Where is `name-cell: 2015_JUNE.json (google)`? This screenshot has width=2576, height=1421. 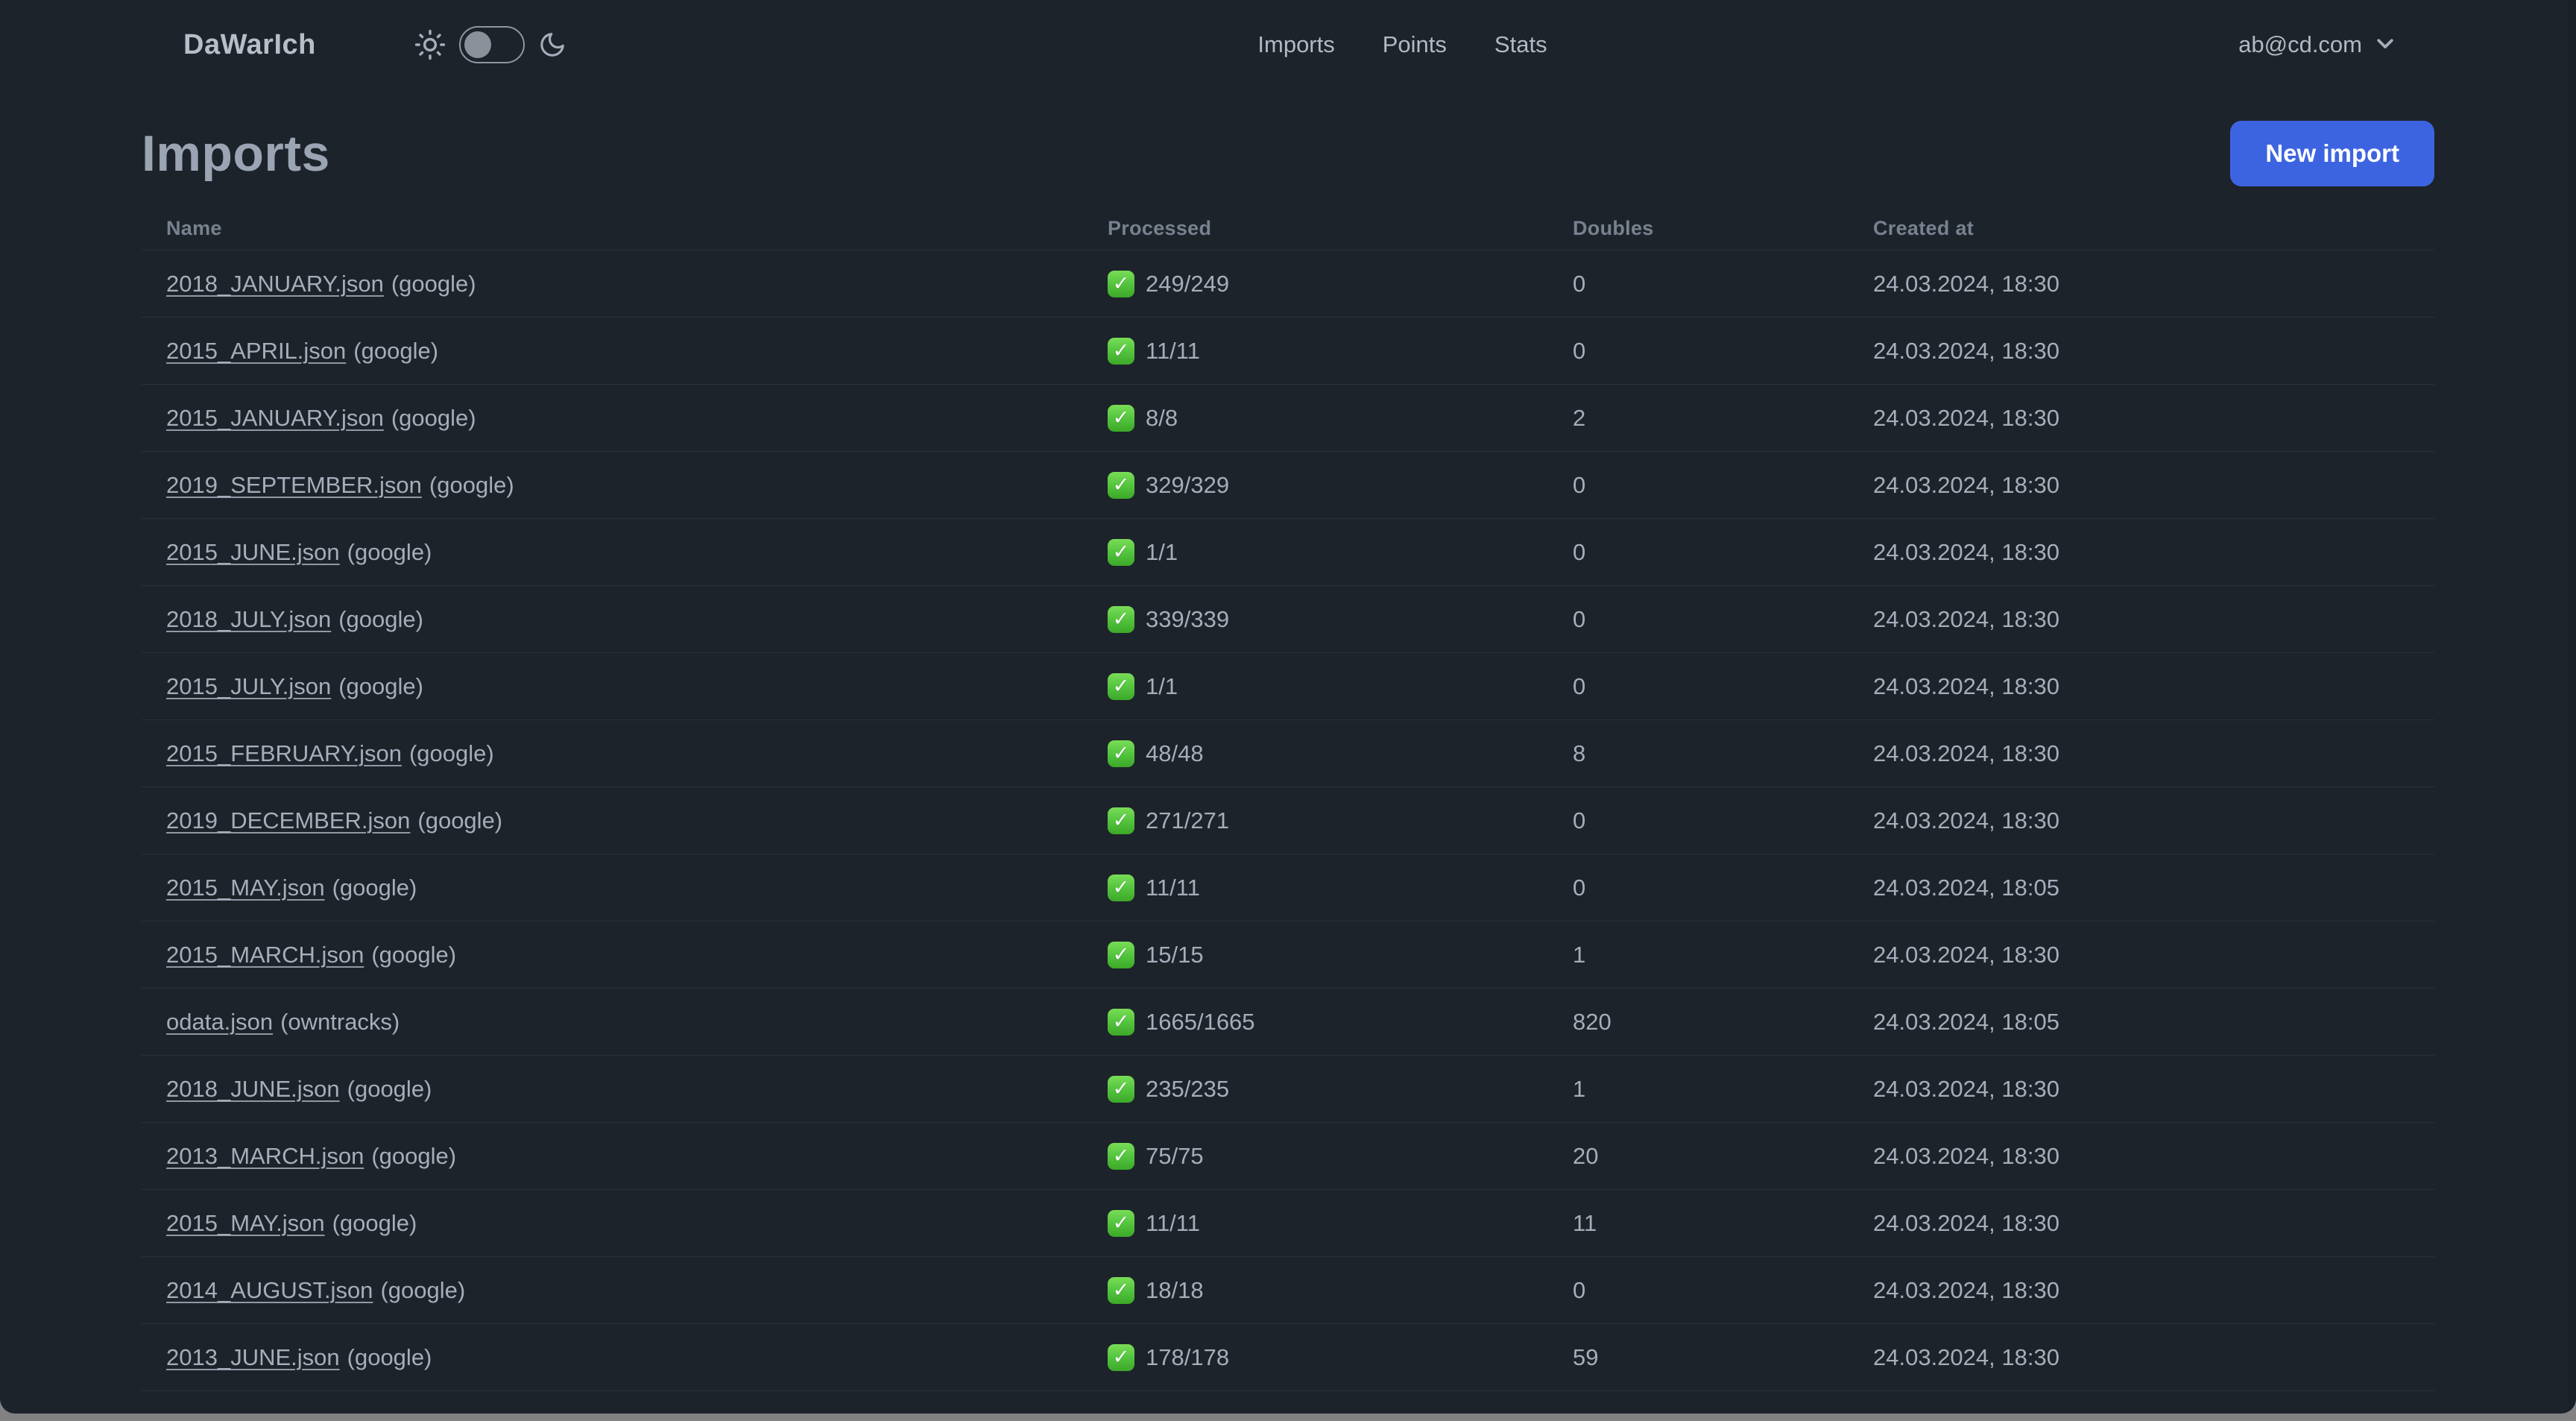 name-cell: 2015_JUNE.json (google) is located at coordinates (625, 552).